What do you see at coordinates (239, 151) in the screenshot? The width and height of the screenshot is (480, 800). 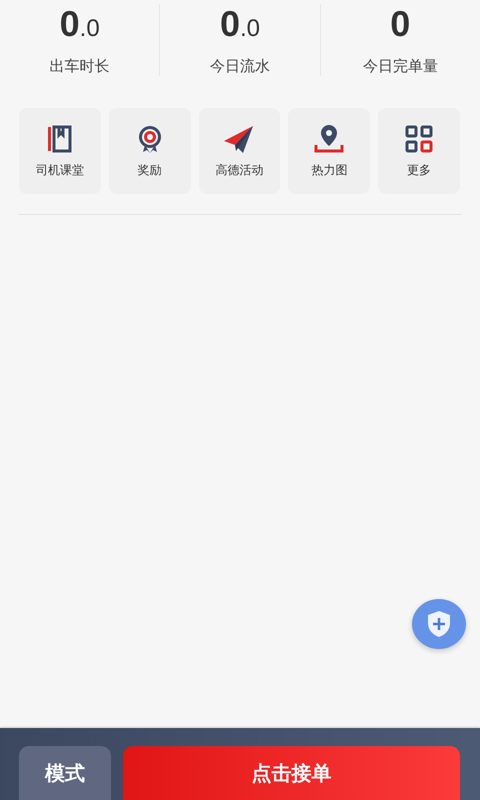 I see `shortcut-tile: 高德活动` at bounding box center [239, 151].